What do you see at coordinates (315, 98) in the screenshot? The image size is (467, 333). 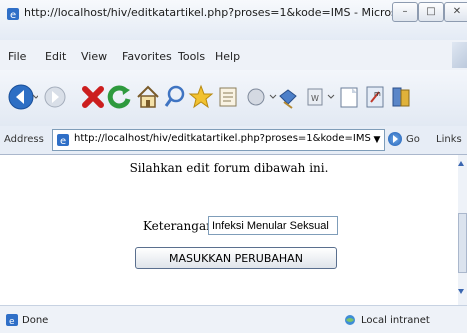 I see `svg-text: W` at bounding box center [315, 98].